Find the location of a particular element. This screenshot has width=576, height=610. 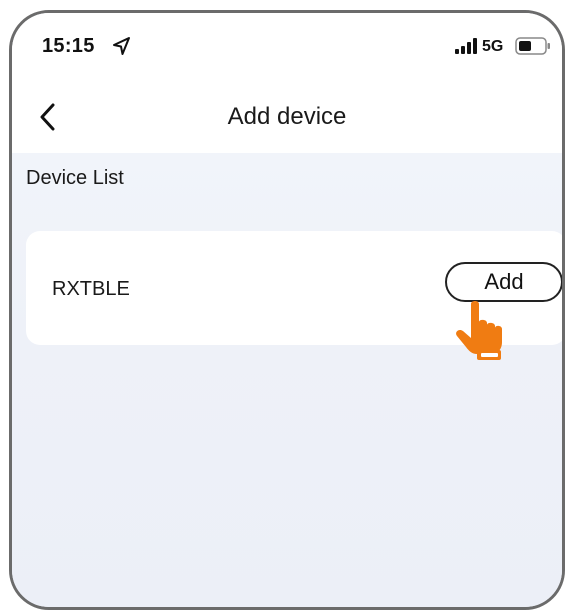

status-bar: 15:15 5G is located at coordinates (287, 43).